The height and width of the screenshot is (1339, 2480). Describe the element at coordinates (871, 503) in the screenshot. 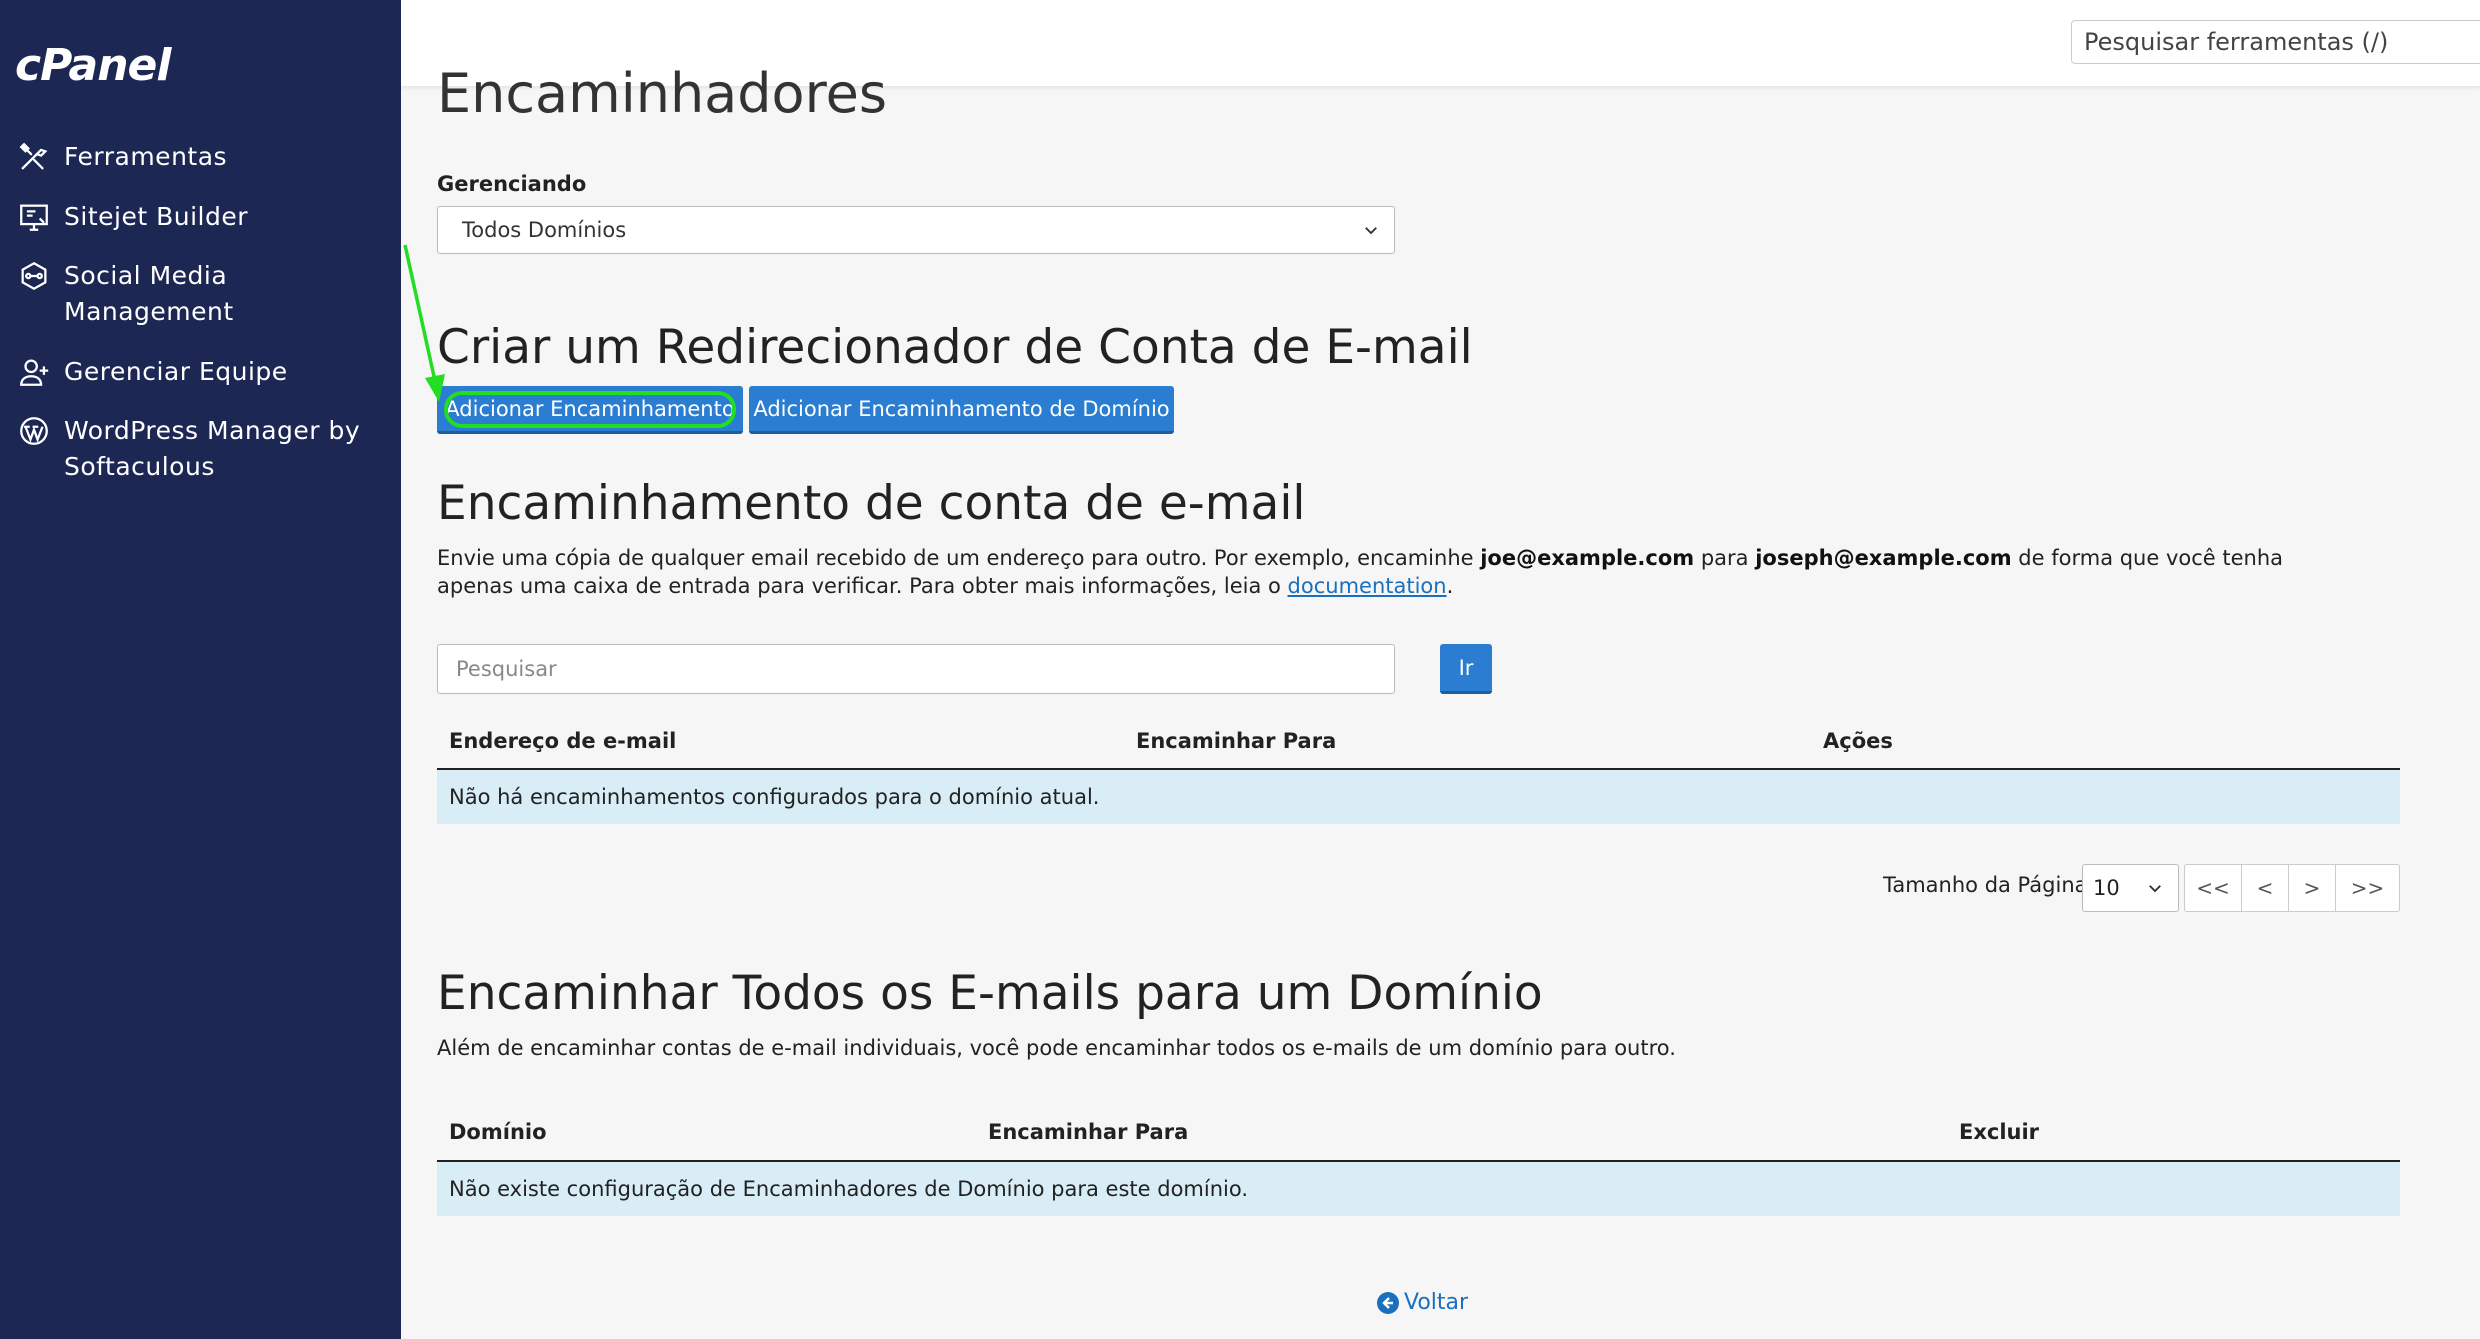

I see `account-section-title: Encaminhamento de conta de e-mail` at that location.